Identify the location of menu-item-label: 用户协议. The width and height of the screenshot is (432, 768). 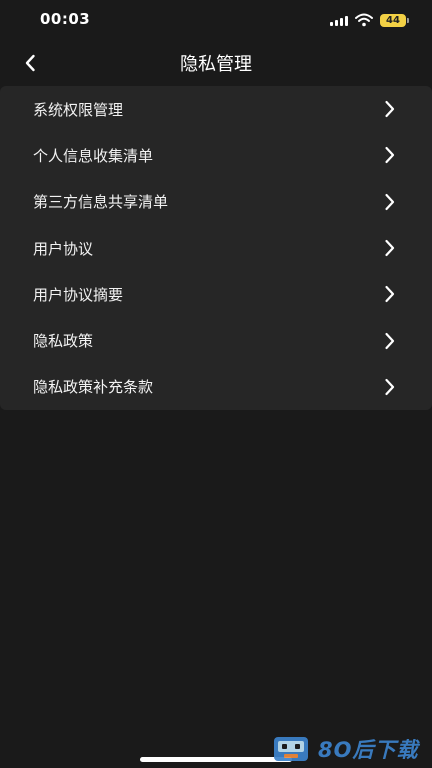
(63, 248).